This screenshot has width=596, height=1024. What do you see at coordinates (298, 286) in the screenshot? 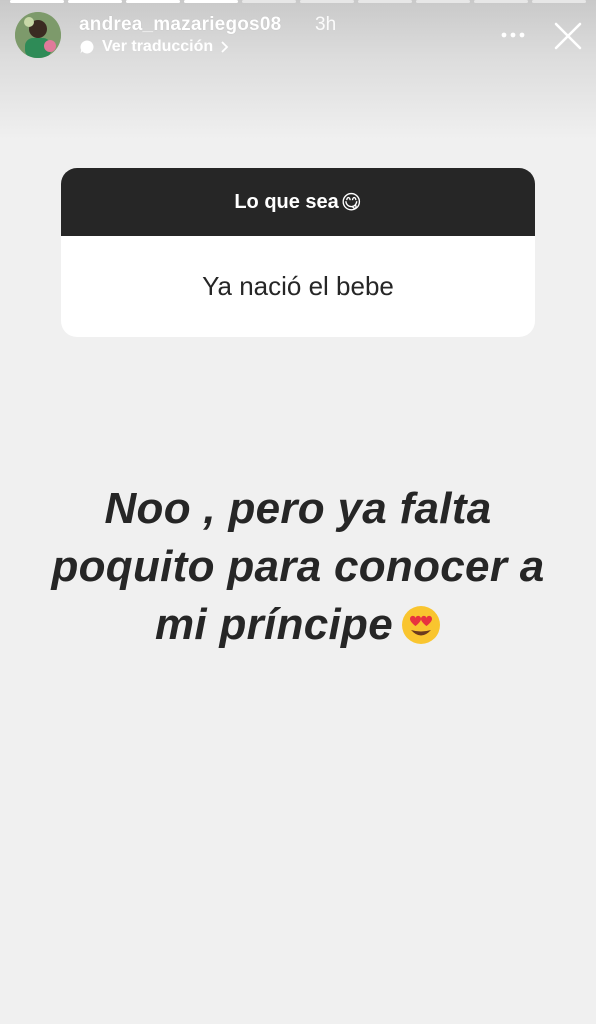
I see `question-response: Ya nació el bebe` at bounding box center [298, 286].